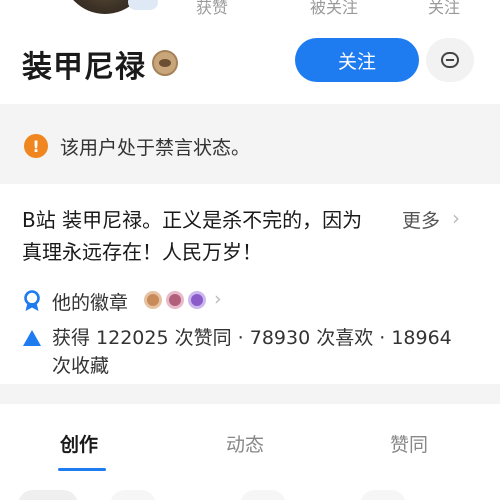 This screenshot has height=500, width=500. I want to click on message-button, so click(450, 60).